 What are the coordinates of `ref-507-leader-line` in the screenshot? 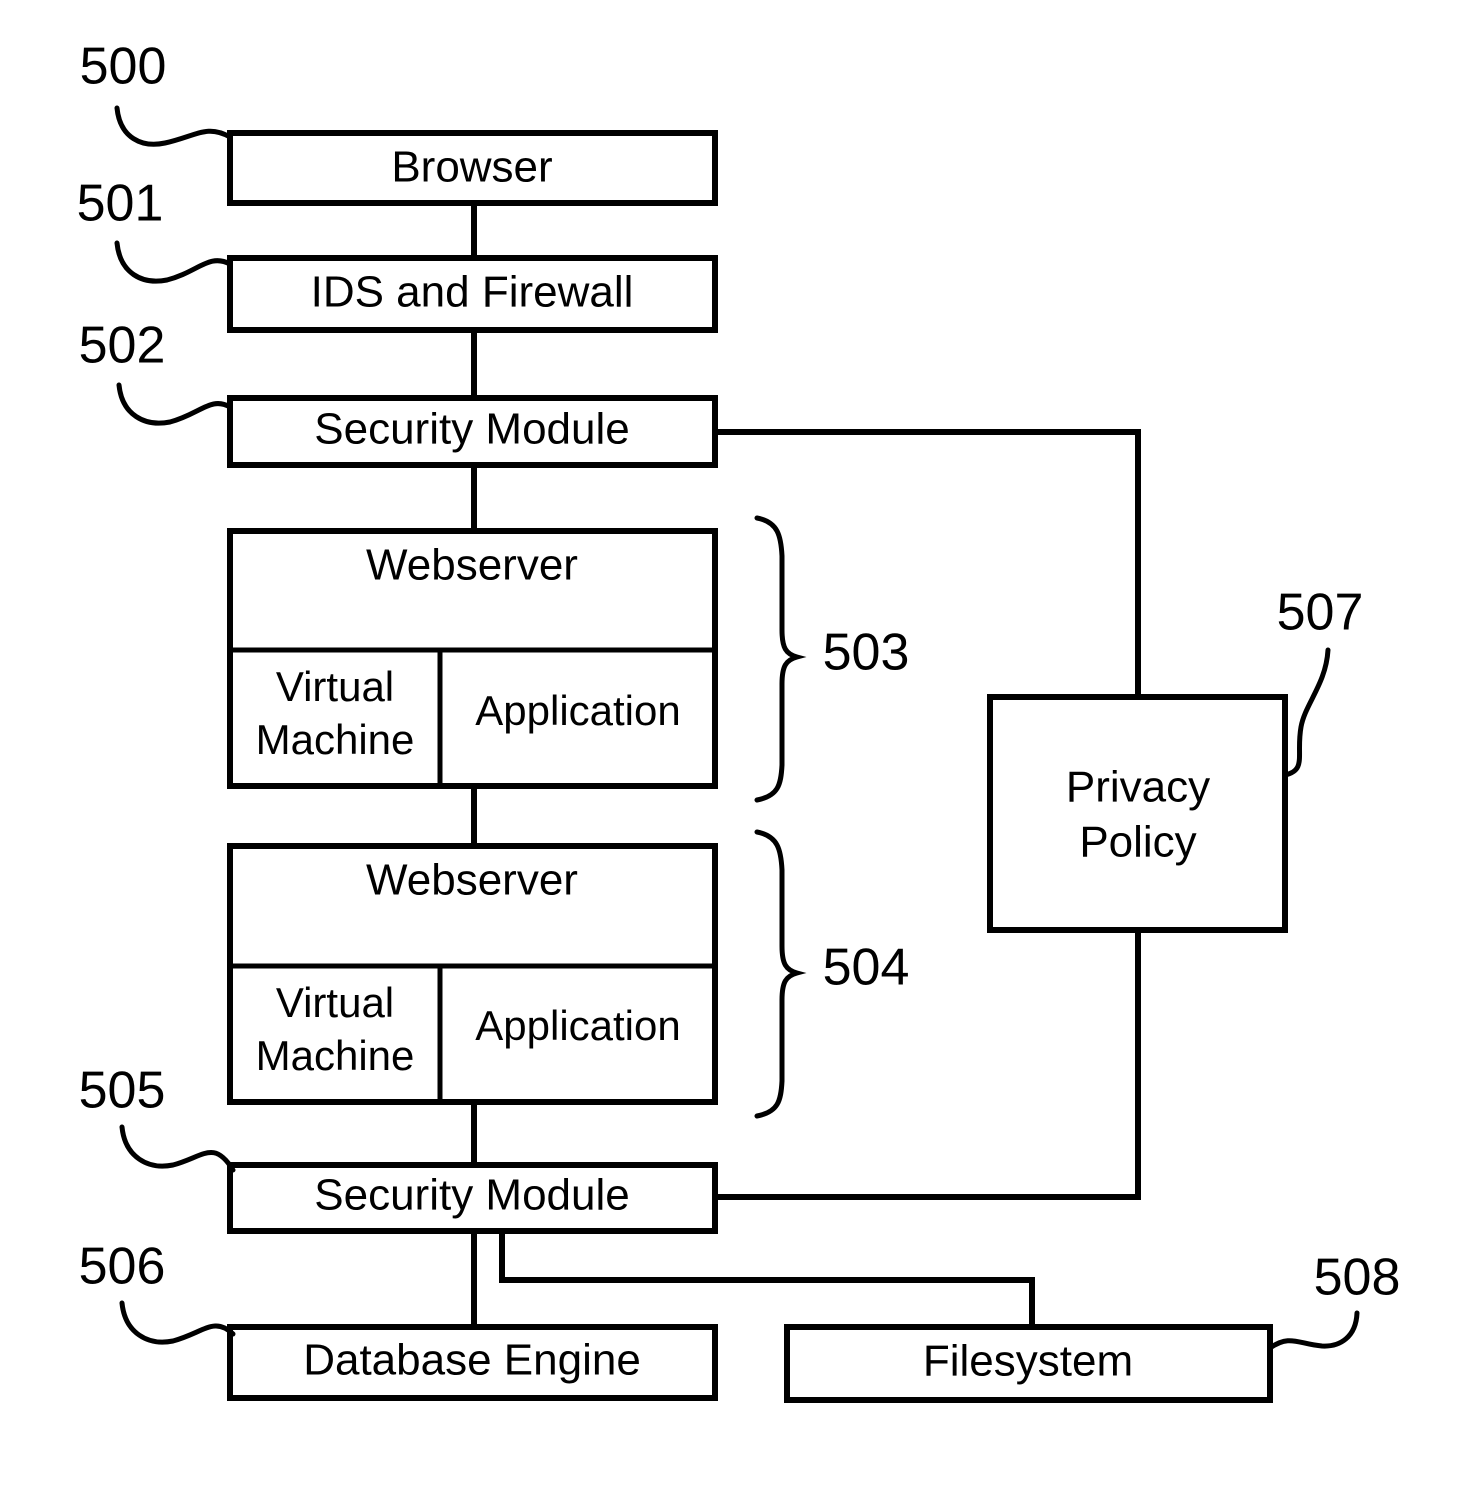 It's located at (1306, 712).